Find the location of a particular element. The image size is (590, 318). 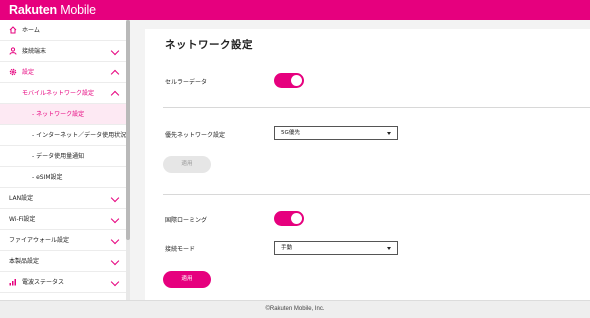

sidebar-item-internet-data-usage: - インターネット／データ使用状況 is located at coordinates (63, 135).